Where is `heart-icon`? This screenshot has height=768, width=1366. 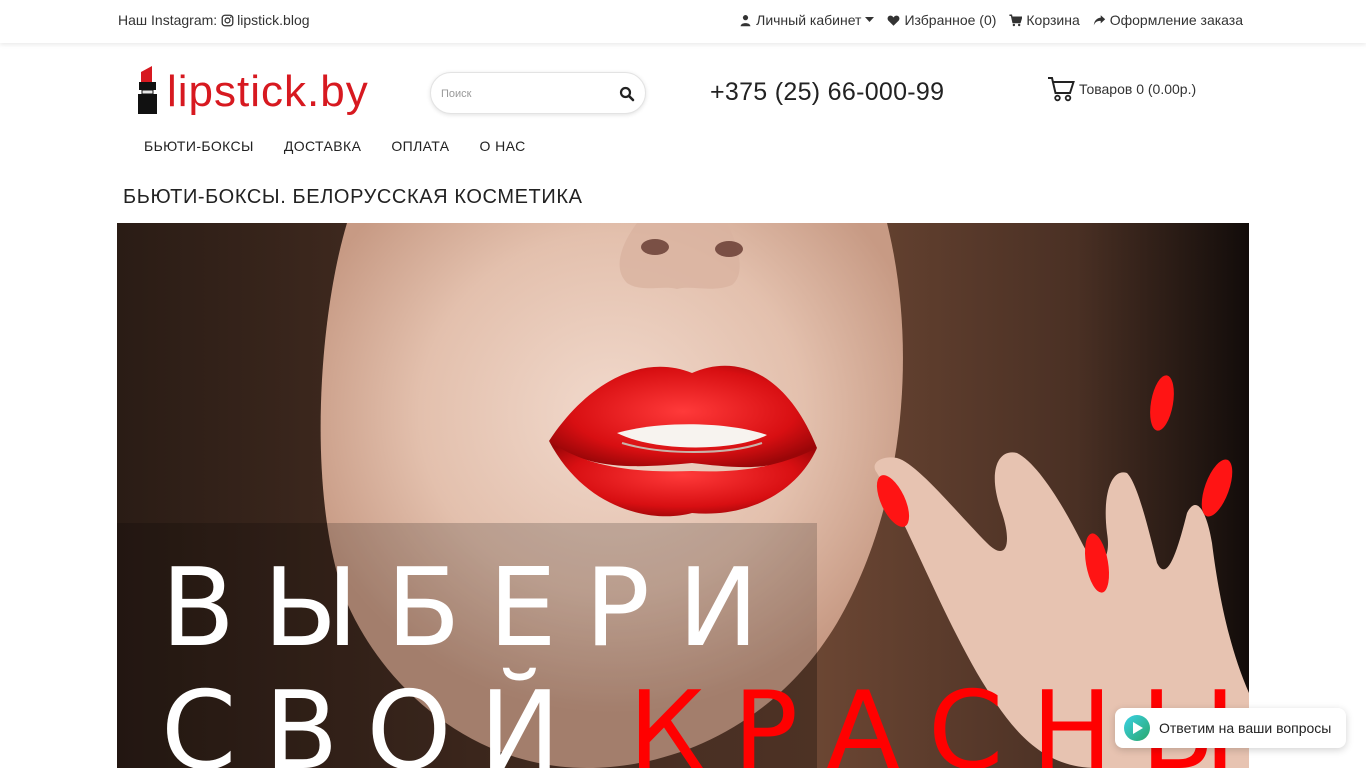 heart-icon is located at coordinates (894, 20).